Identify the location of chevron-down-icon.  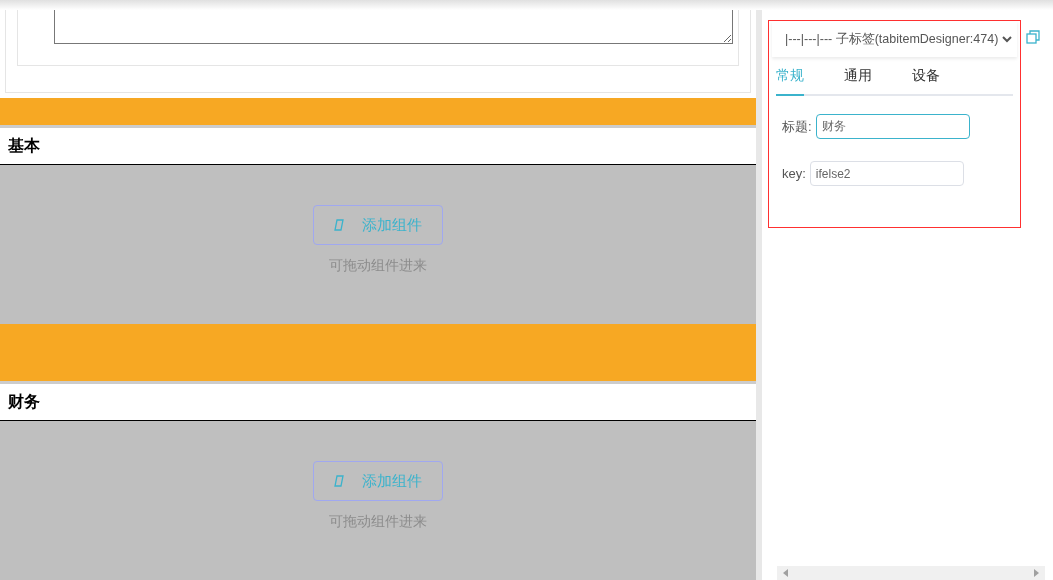
(1007, 39).